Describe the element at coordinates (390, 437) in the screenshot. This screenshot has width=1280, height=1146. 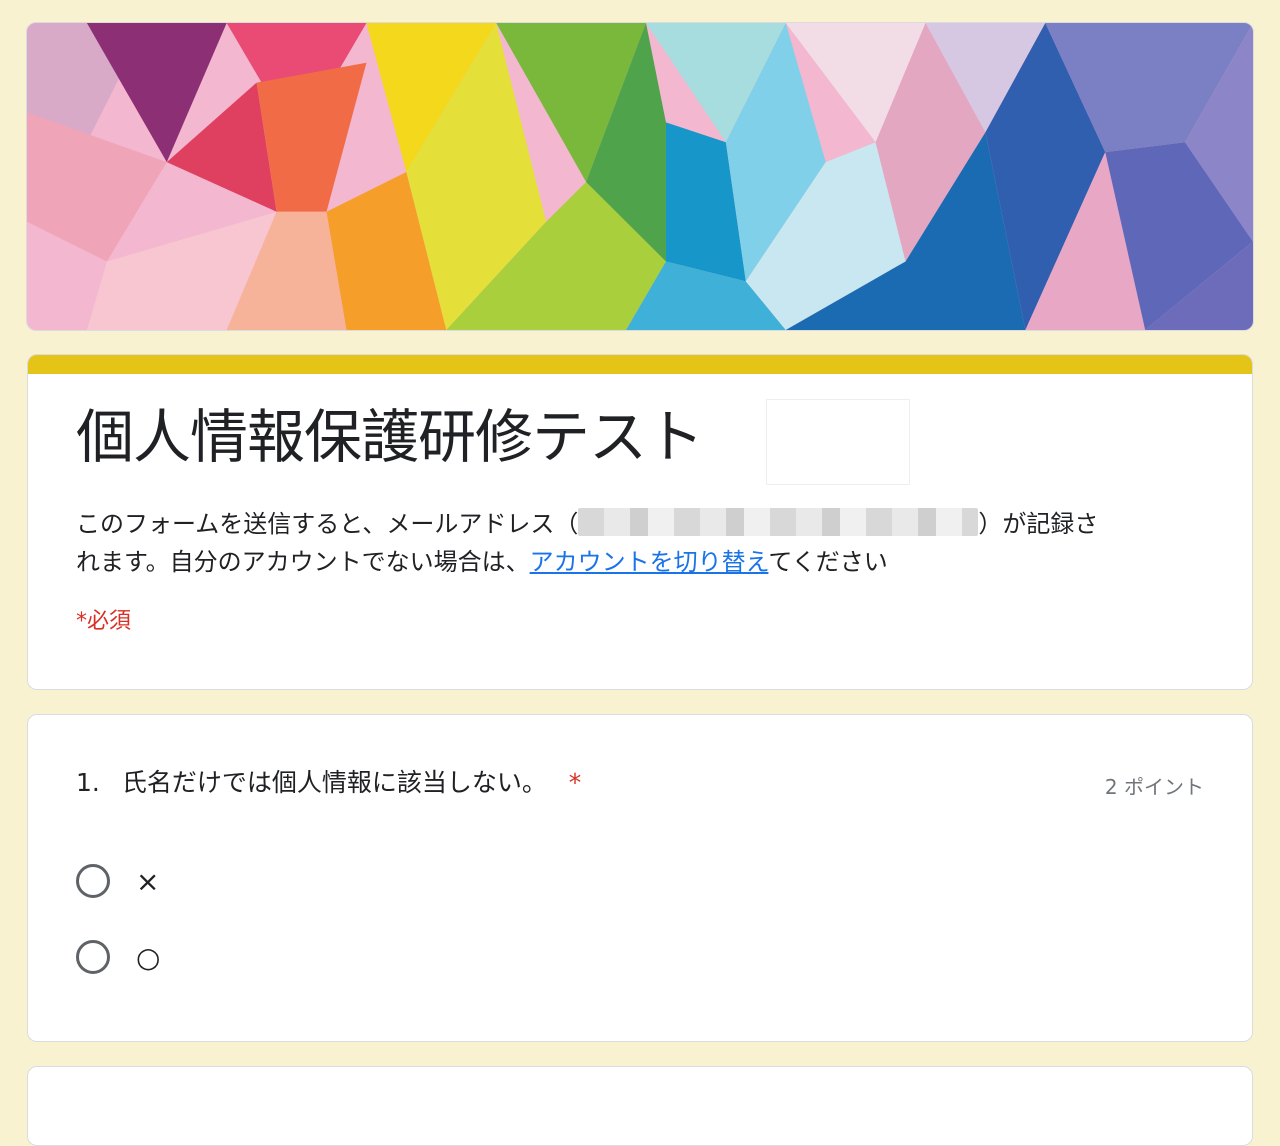
I see `form-title: 個人情報保護研修テスト` at that location.